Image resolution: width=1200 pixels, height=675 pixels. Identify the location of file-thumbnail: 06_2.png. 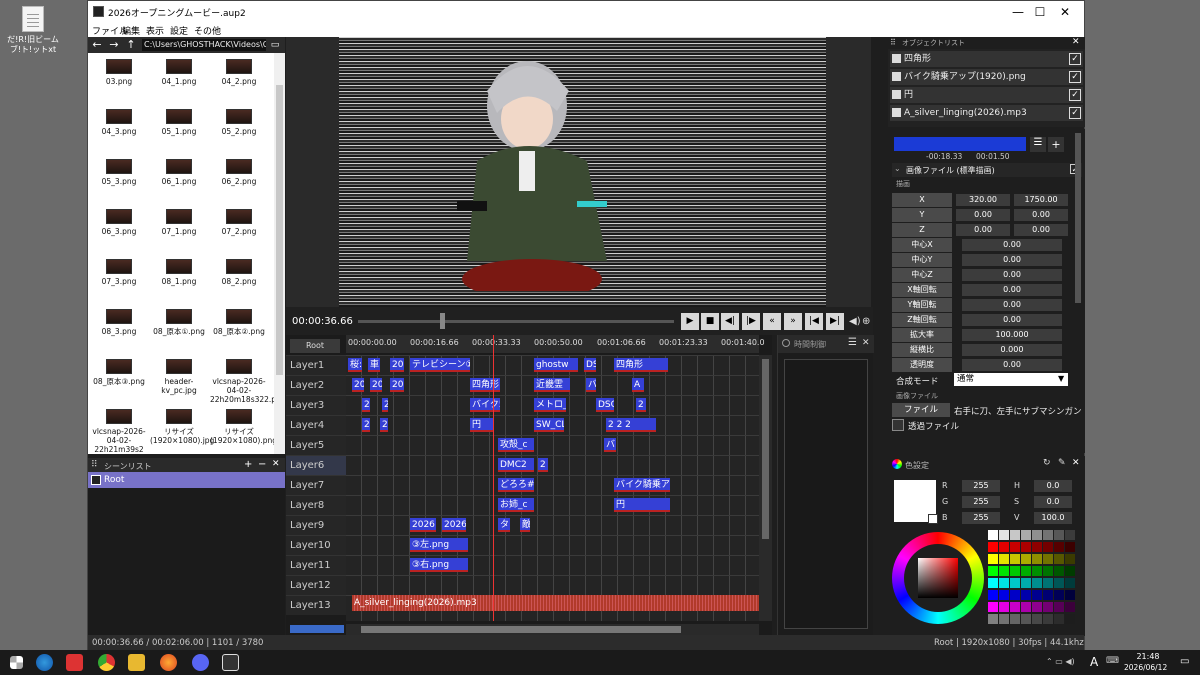
(239, 169).